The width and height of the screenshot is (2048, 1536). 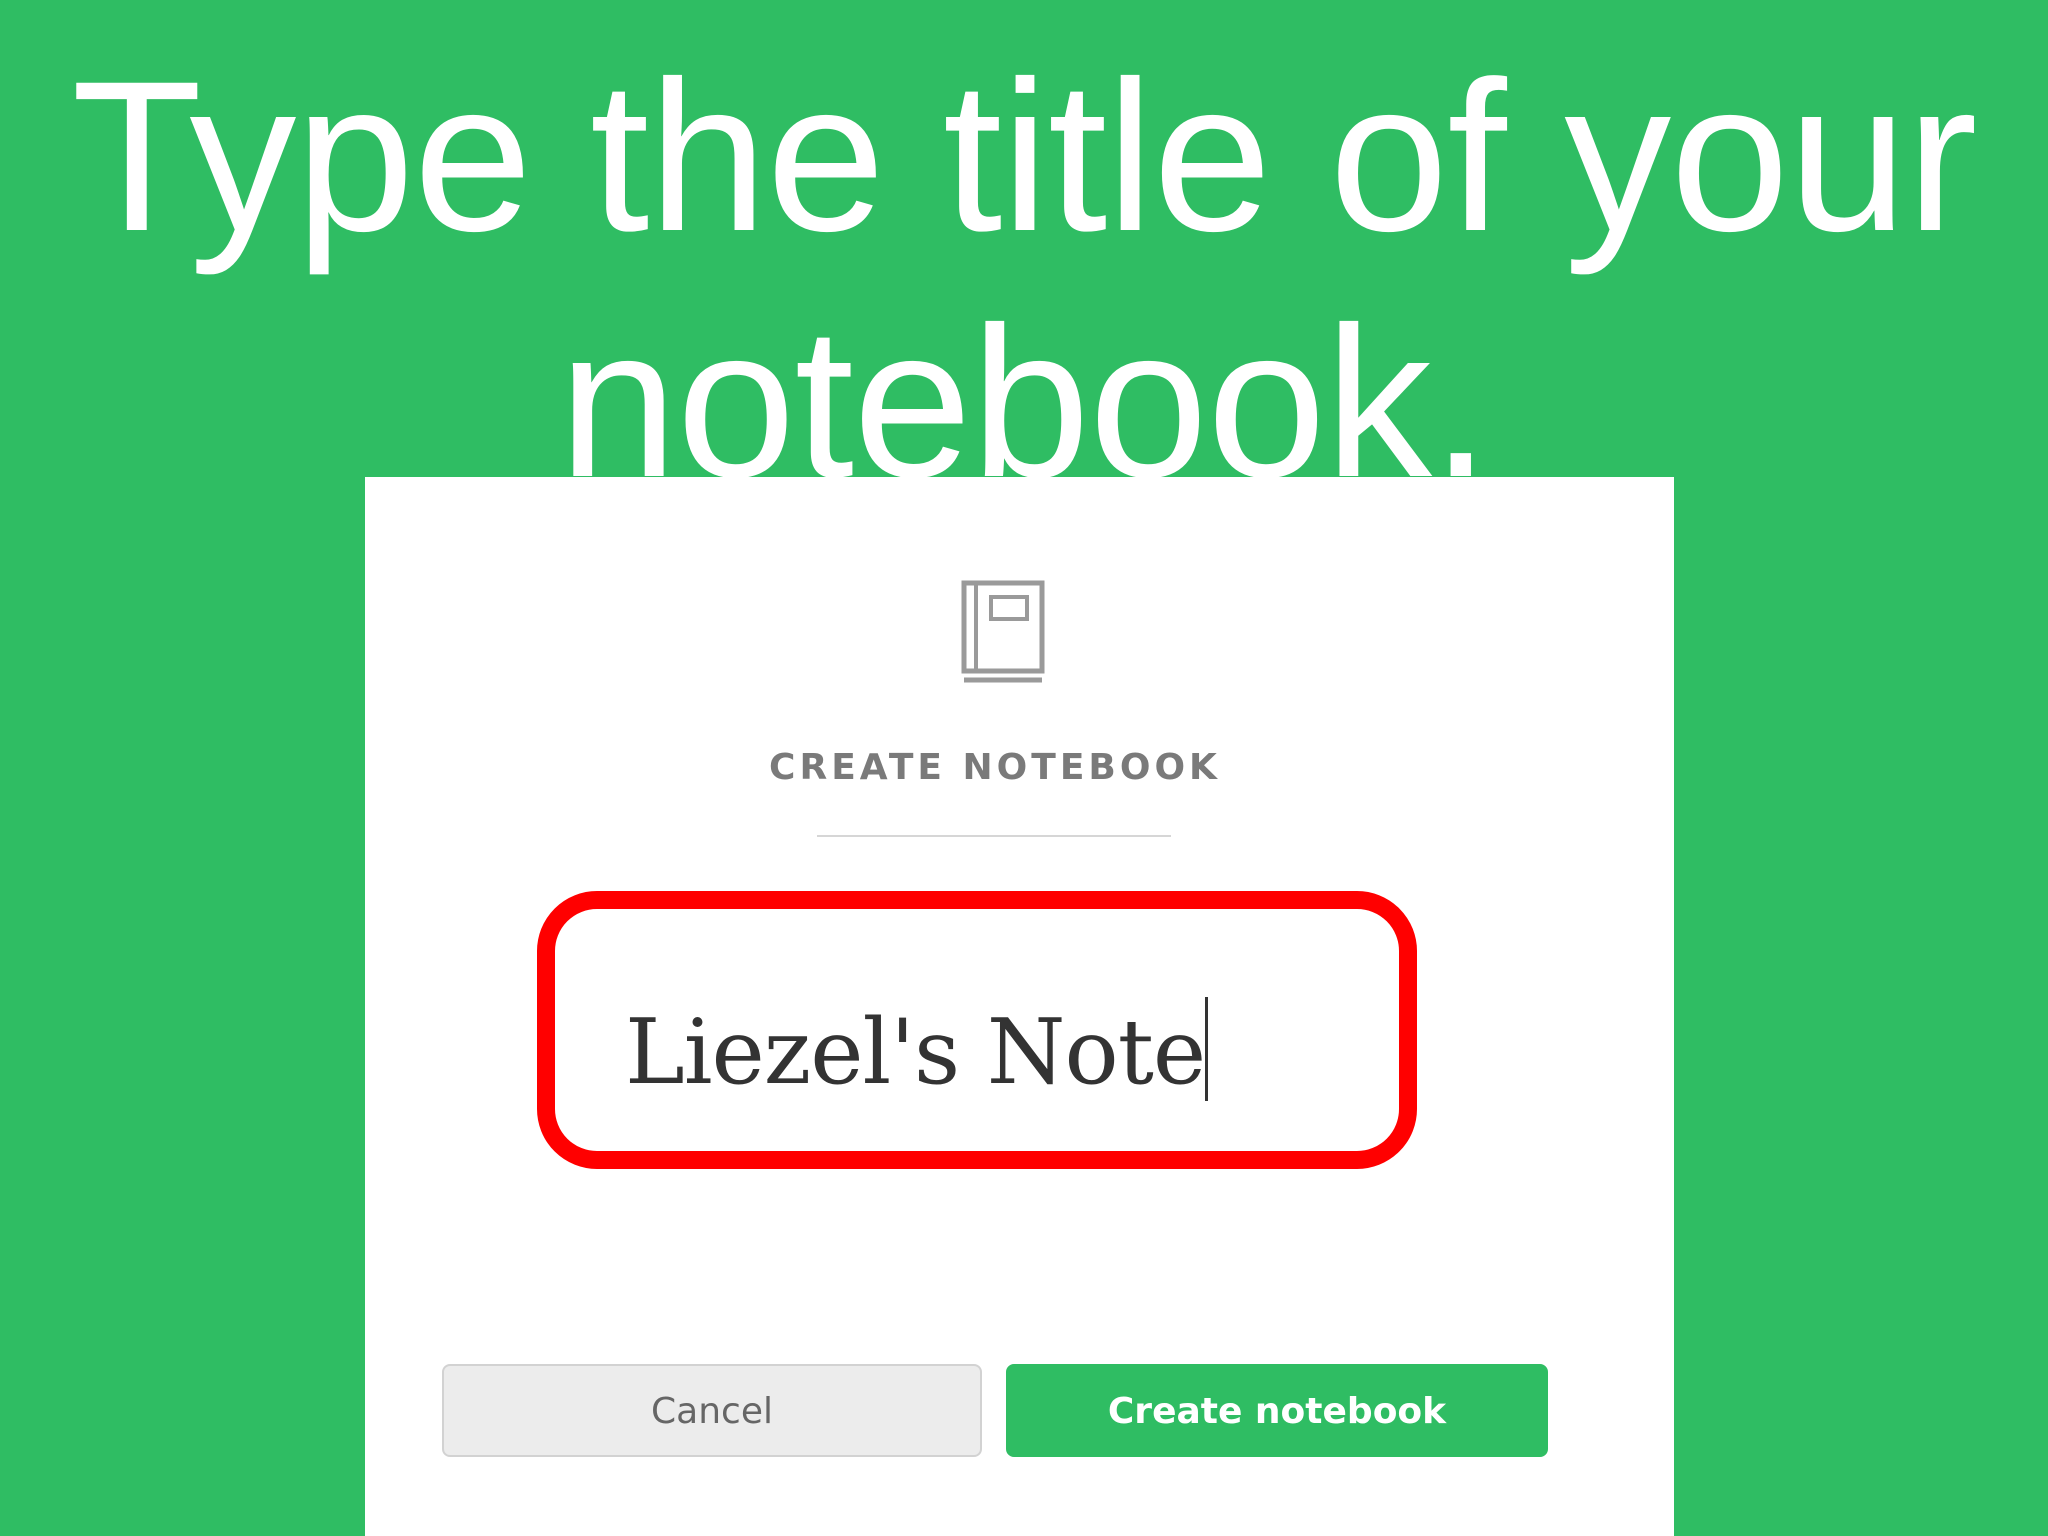 I want to click on create-notebook-button: Create notebook, so click(x=1277, y=1410).